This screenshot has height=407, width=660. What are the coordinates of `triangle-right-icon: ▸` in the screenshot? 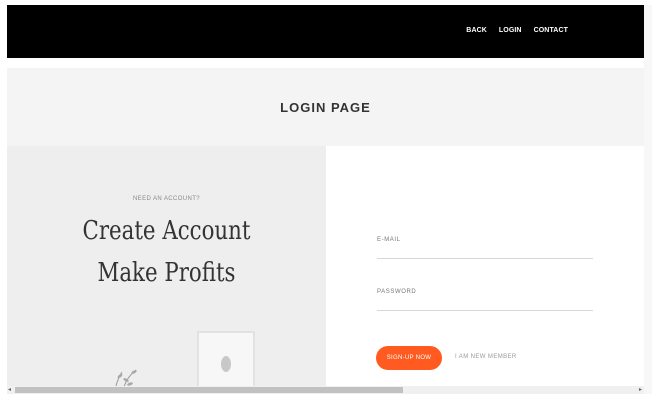 It's located at (640, 390).